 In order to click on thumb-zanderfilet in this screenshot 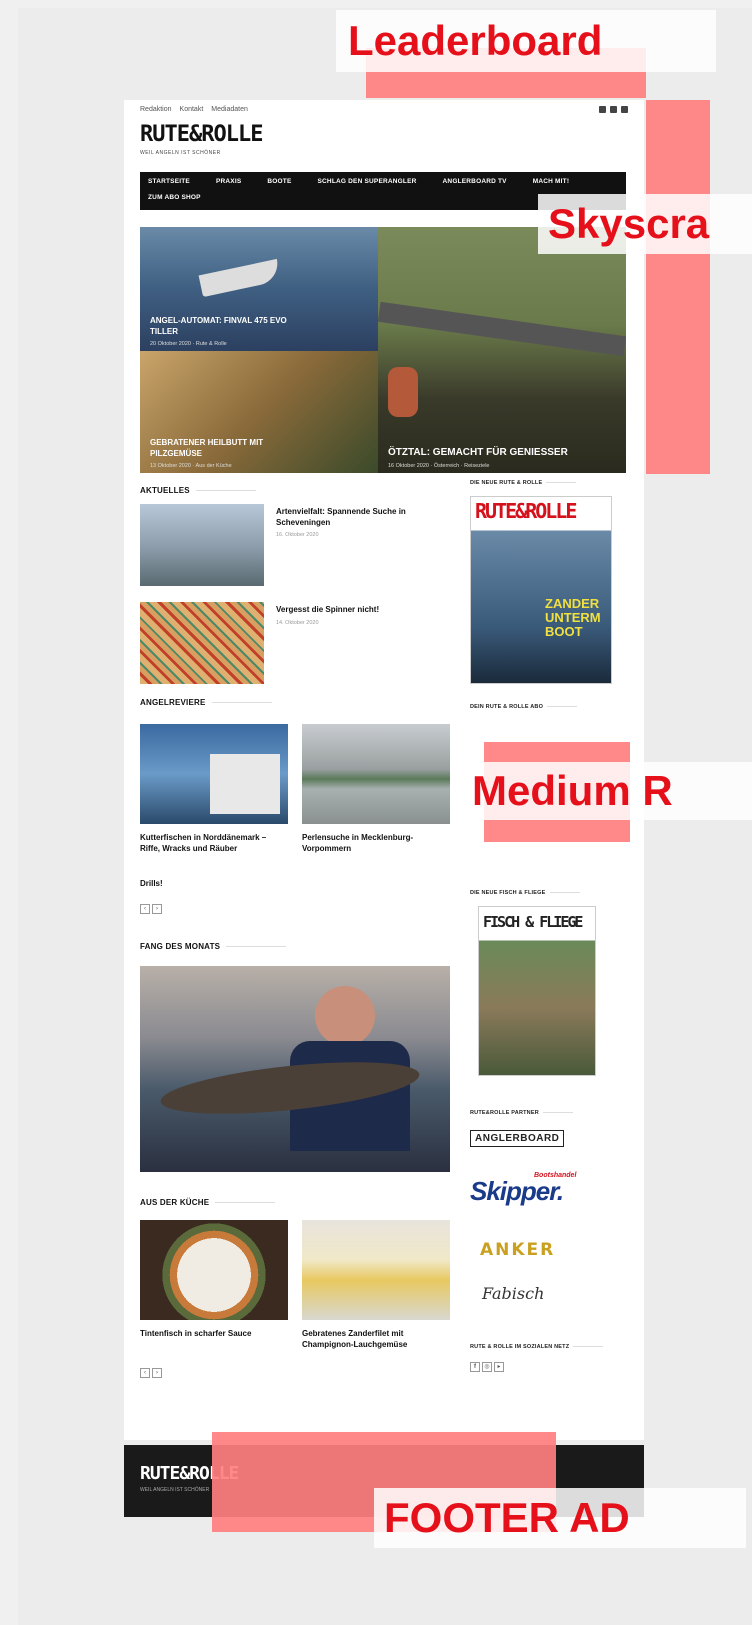, I will do `click(376, 1270)`.